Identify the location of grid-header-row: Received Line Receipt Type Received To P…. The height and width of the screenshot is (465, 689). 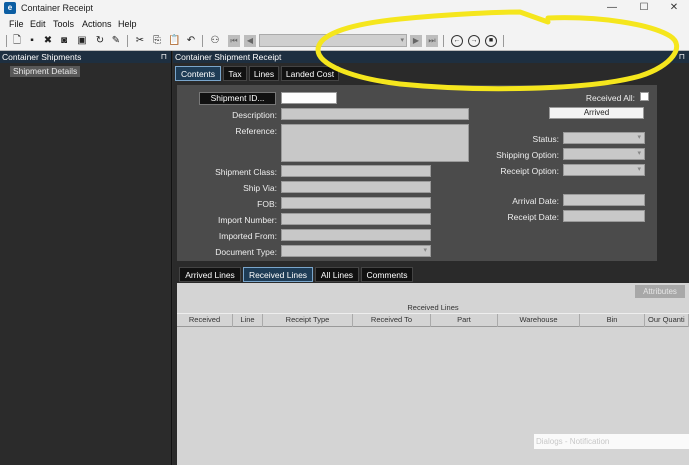
(433, 320).